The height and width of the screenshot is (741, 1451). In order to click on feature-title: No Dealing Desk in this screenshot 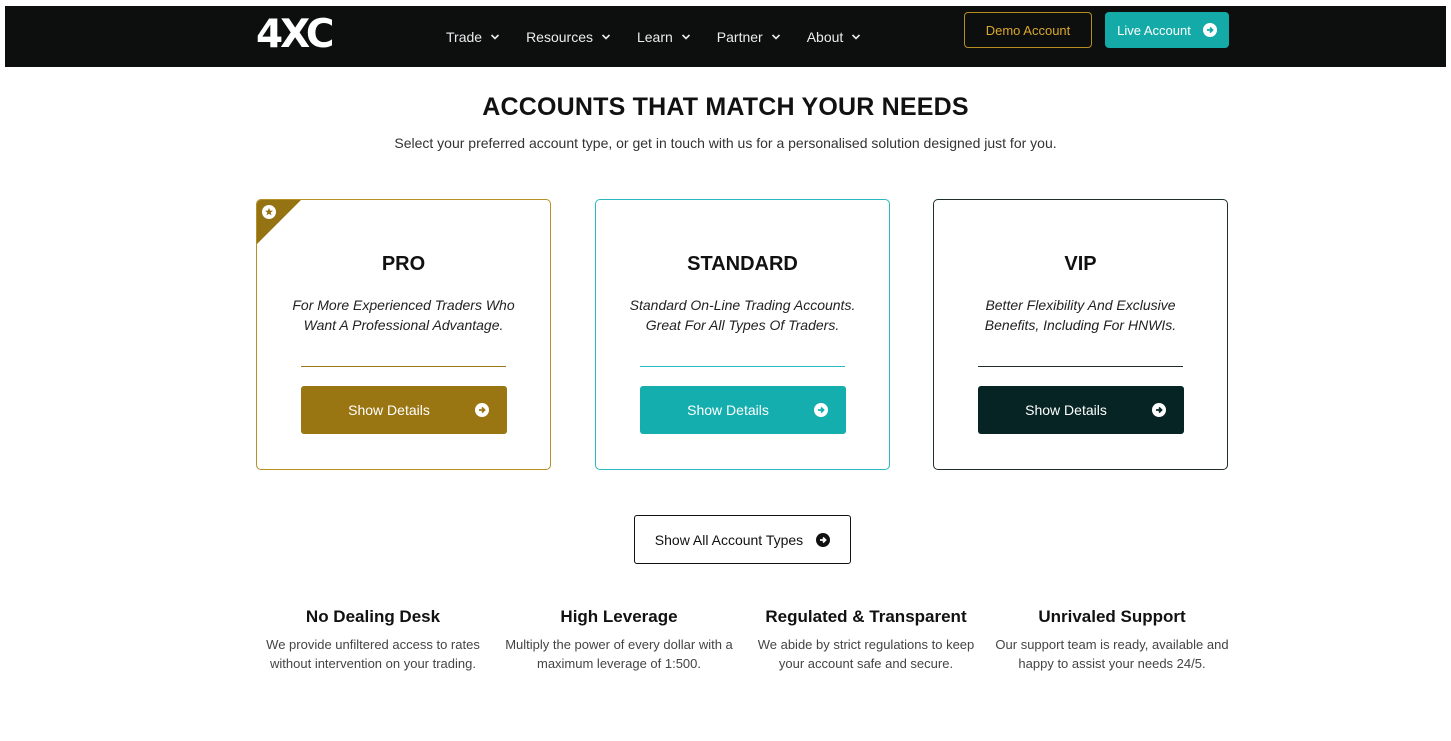, I will do `click(373, 616)`.